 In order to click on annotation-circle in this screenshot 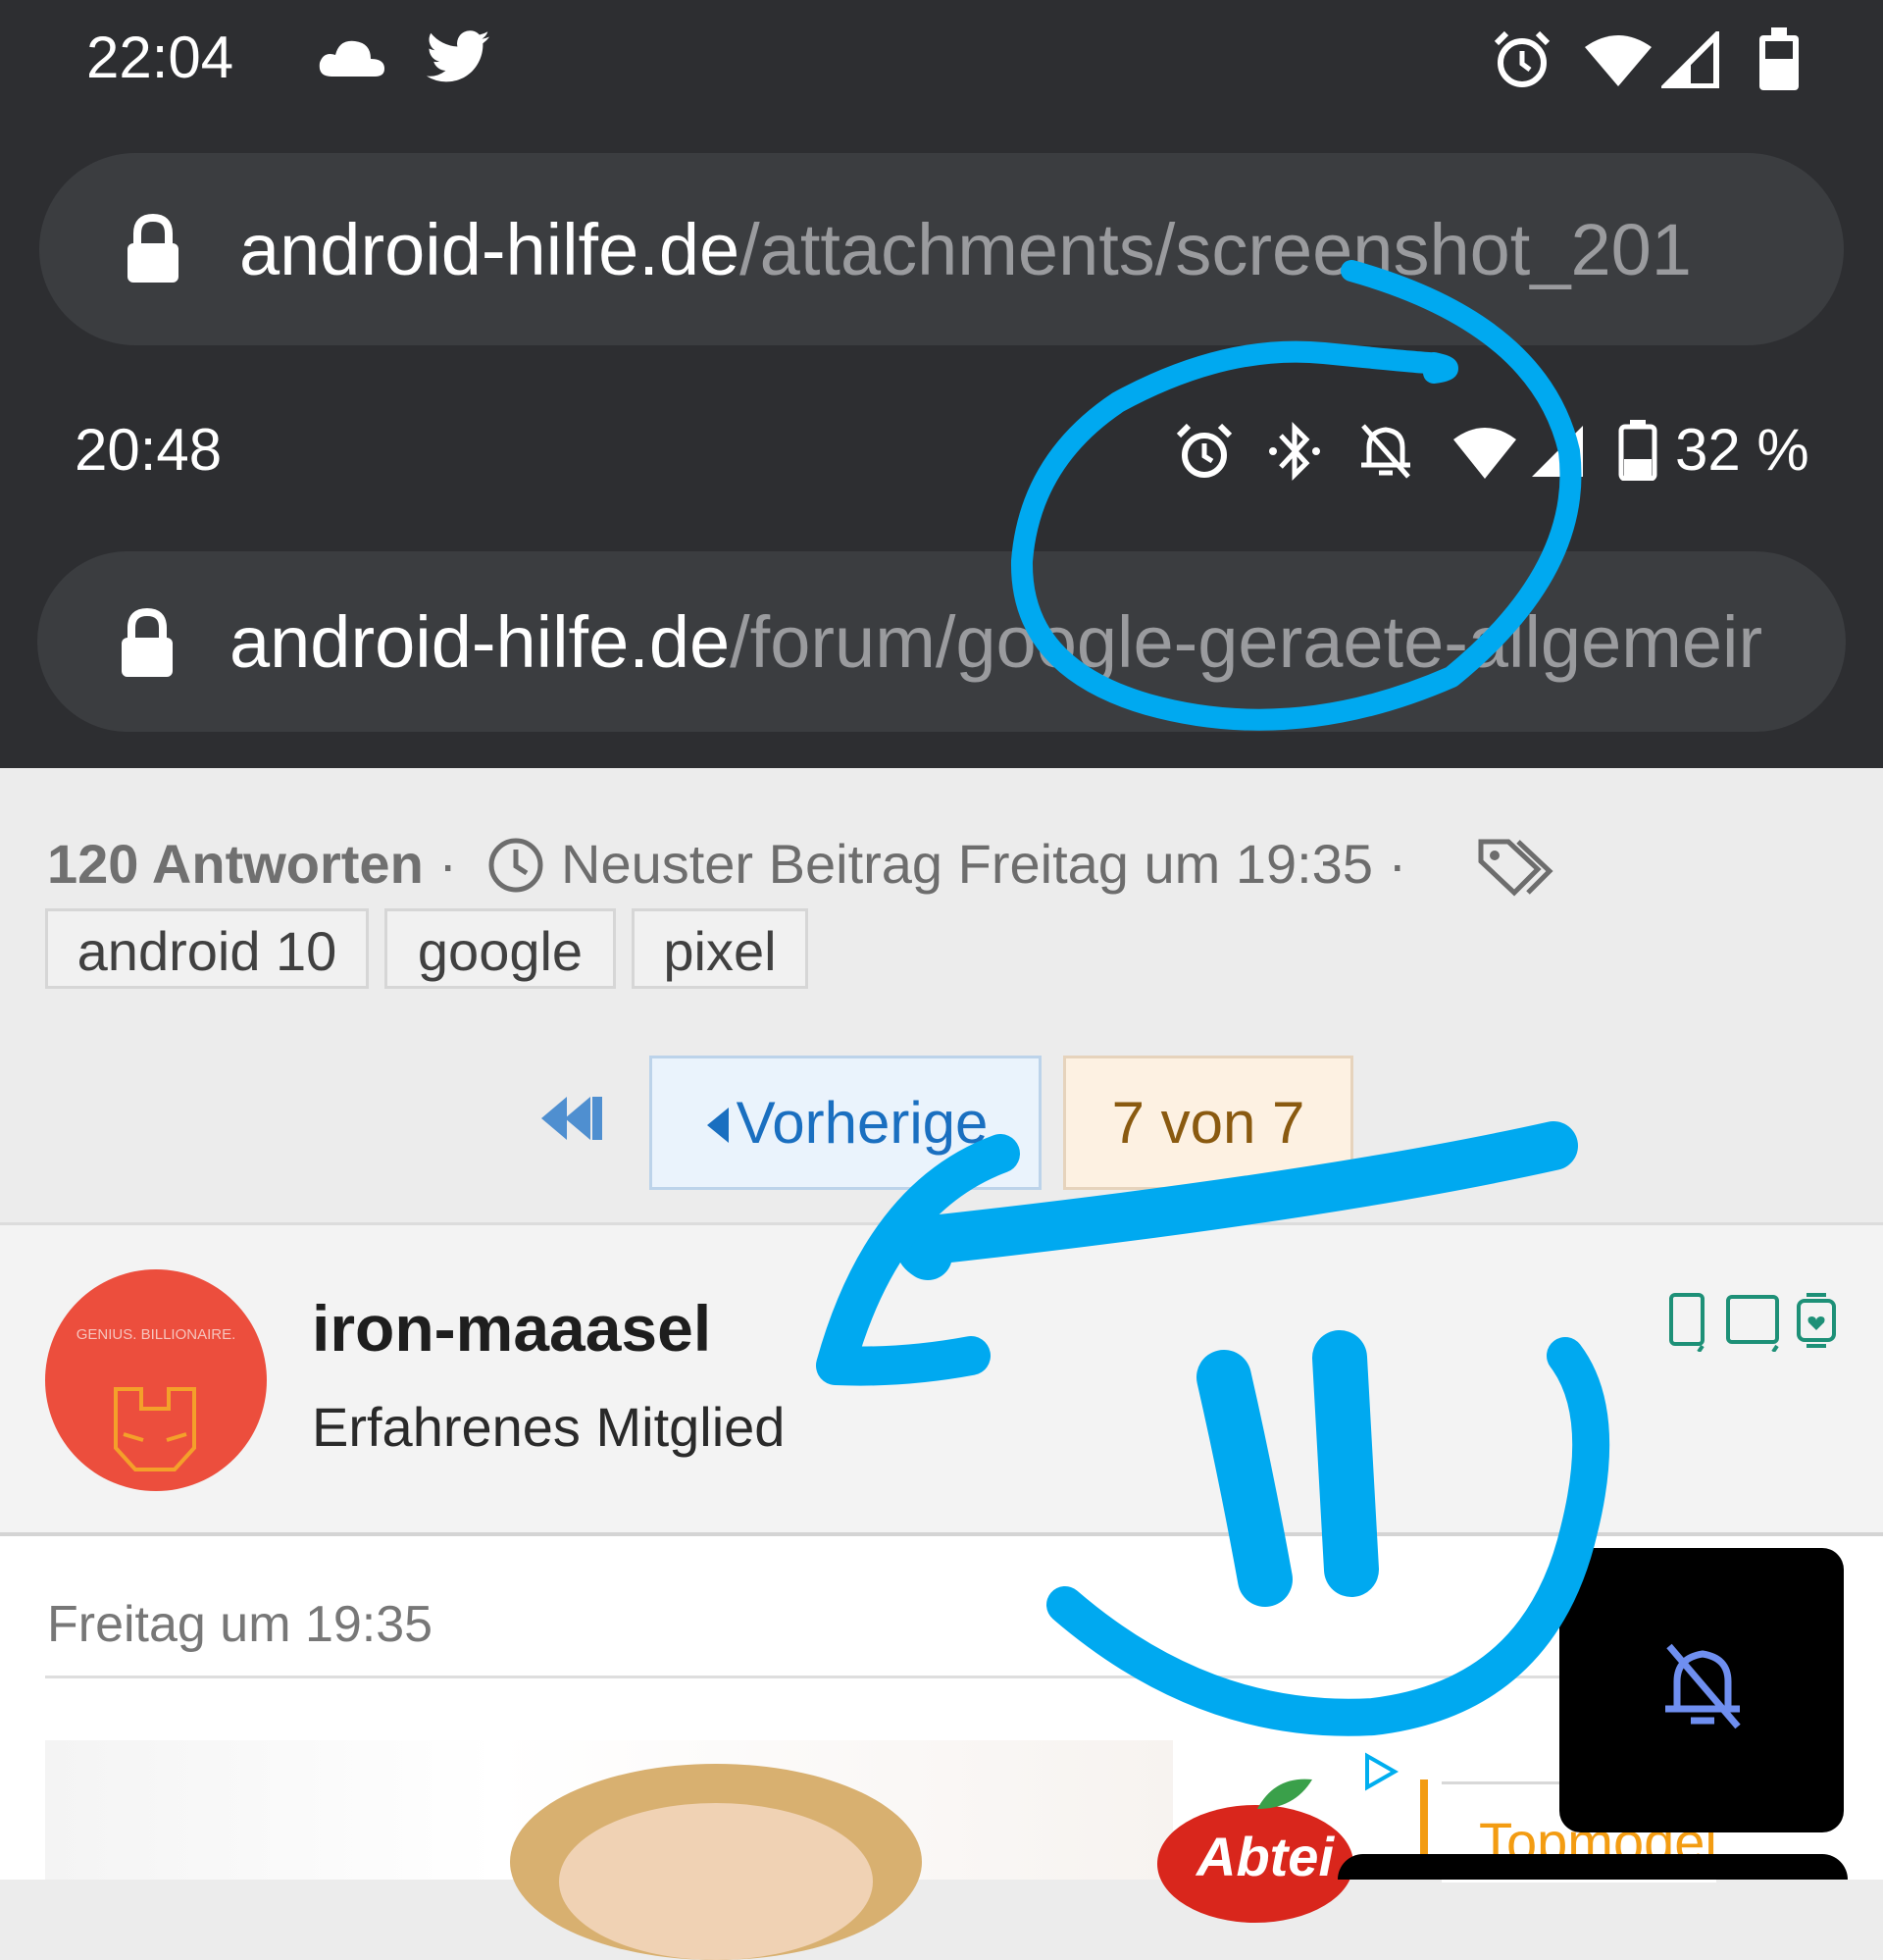, I will do `click(1296, 495)`.